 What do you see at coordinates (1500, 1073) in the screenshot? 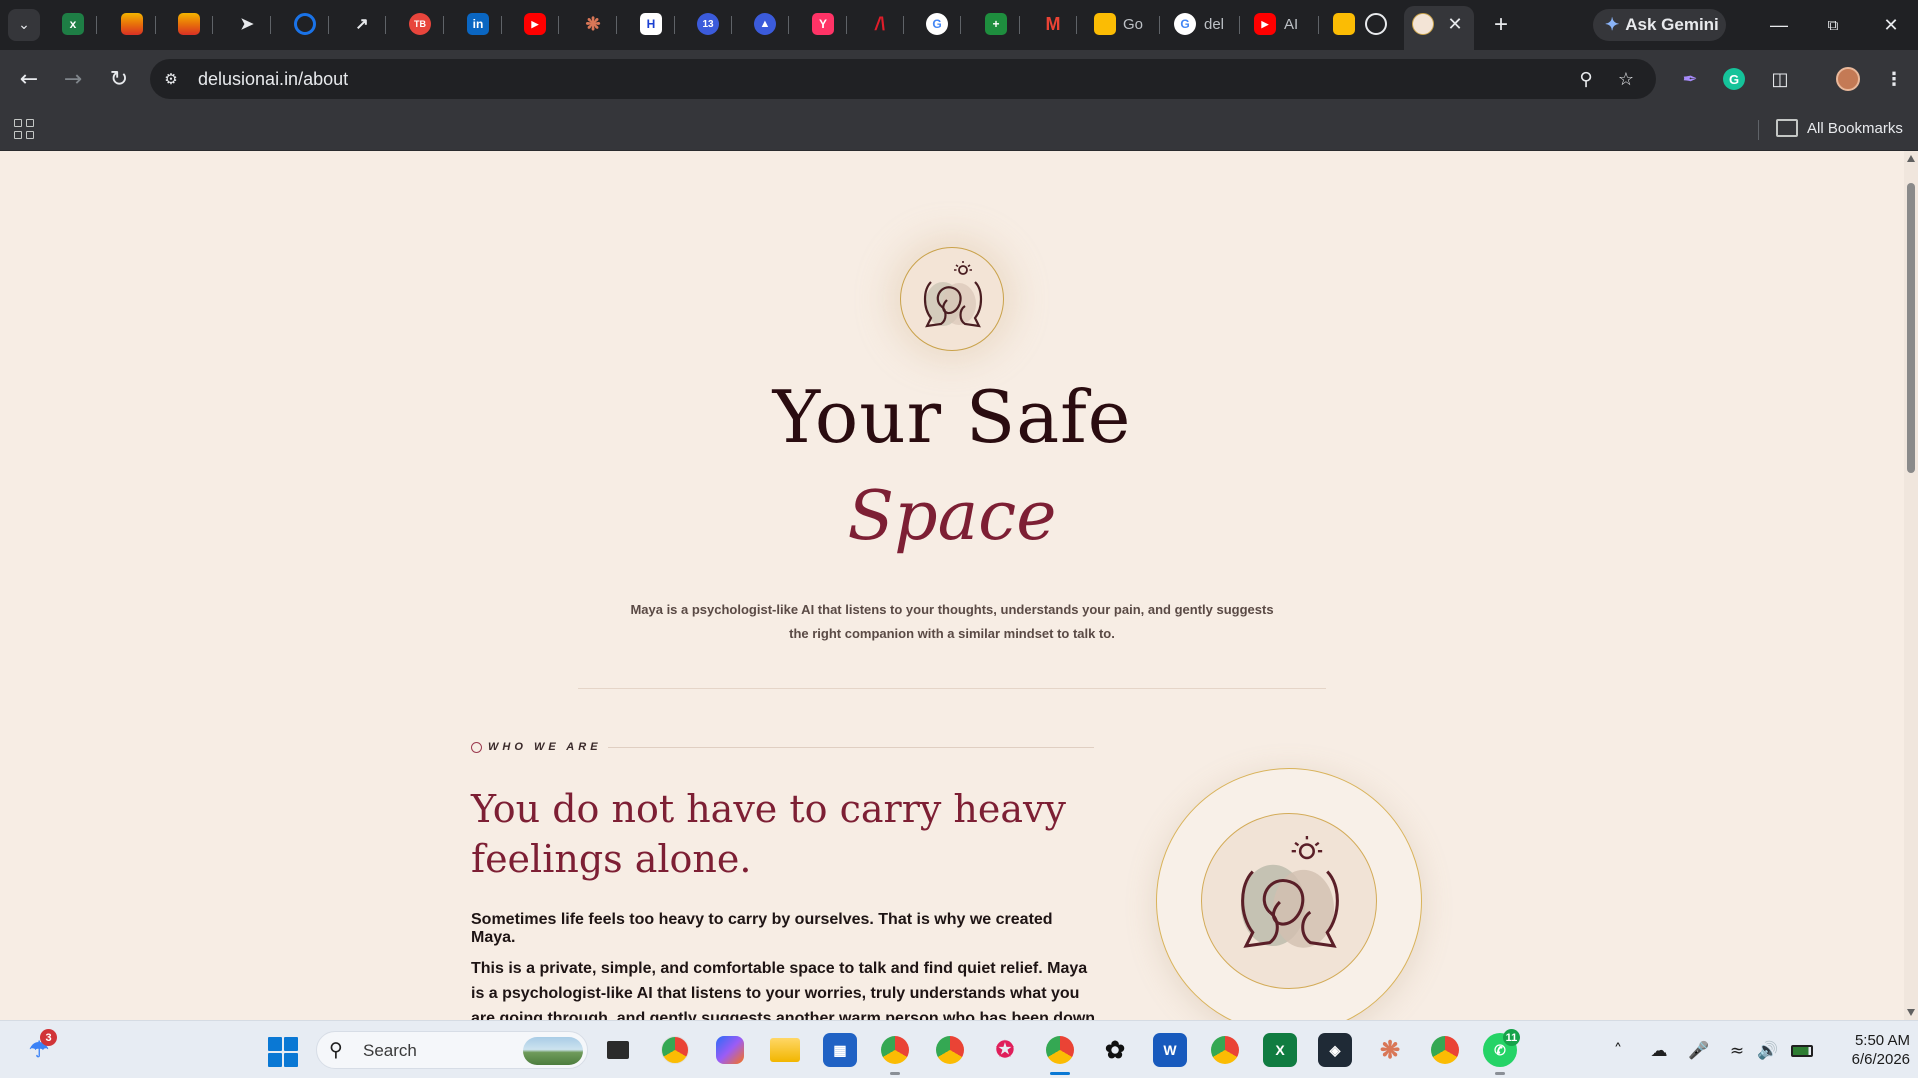
I see `running-indicator` at bounding box center [1500, 1073].